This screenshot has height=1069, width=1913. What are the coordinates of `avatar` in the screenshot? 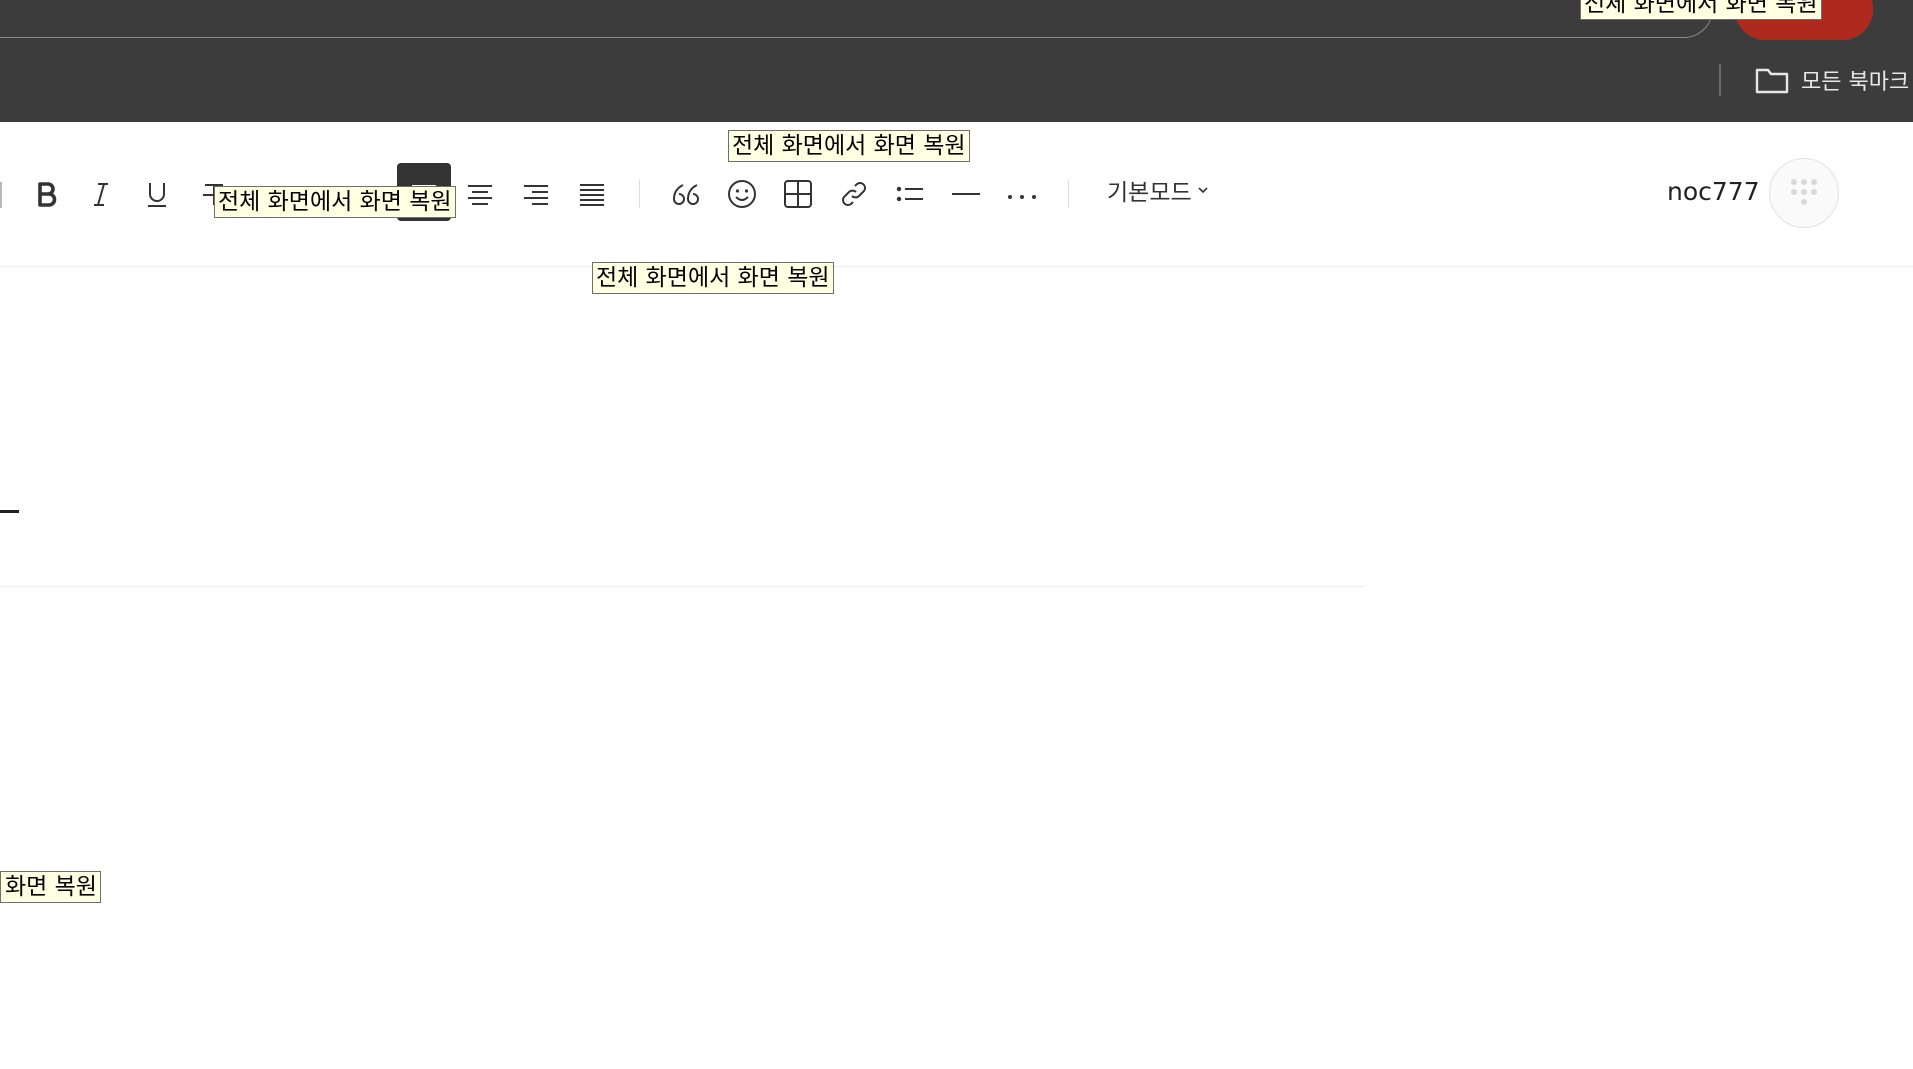 It's located at (1804, 193).